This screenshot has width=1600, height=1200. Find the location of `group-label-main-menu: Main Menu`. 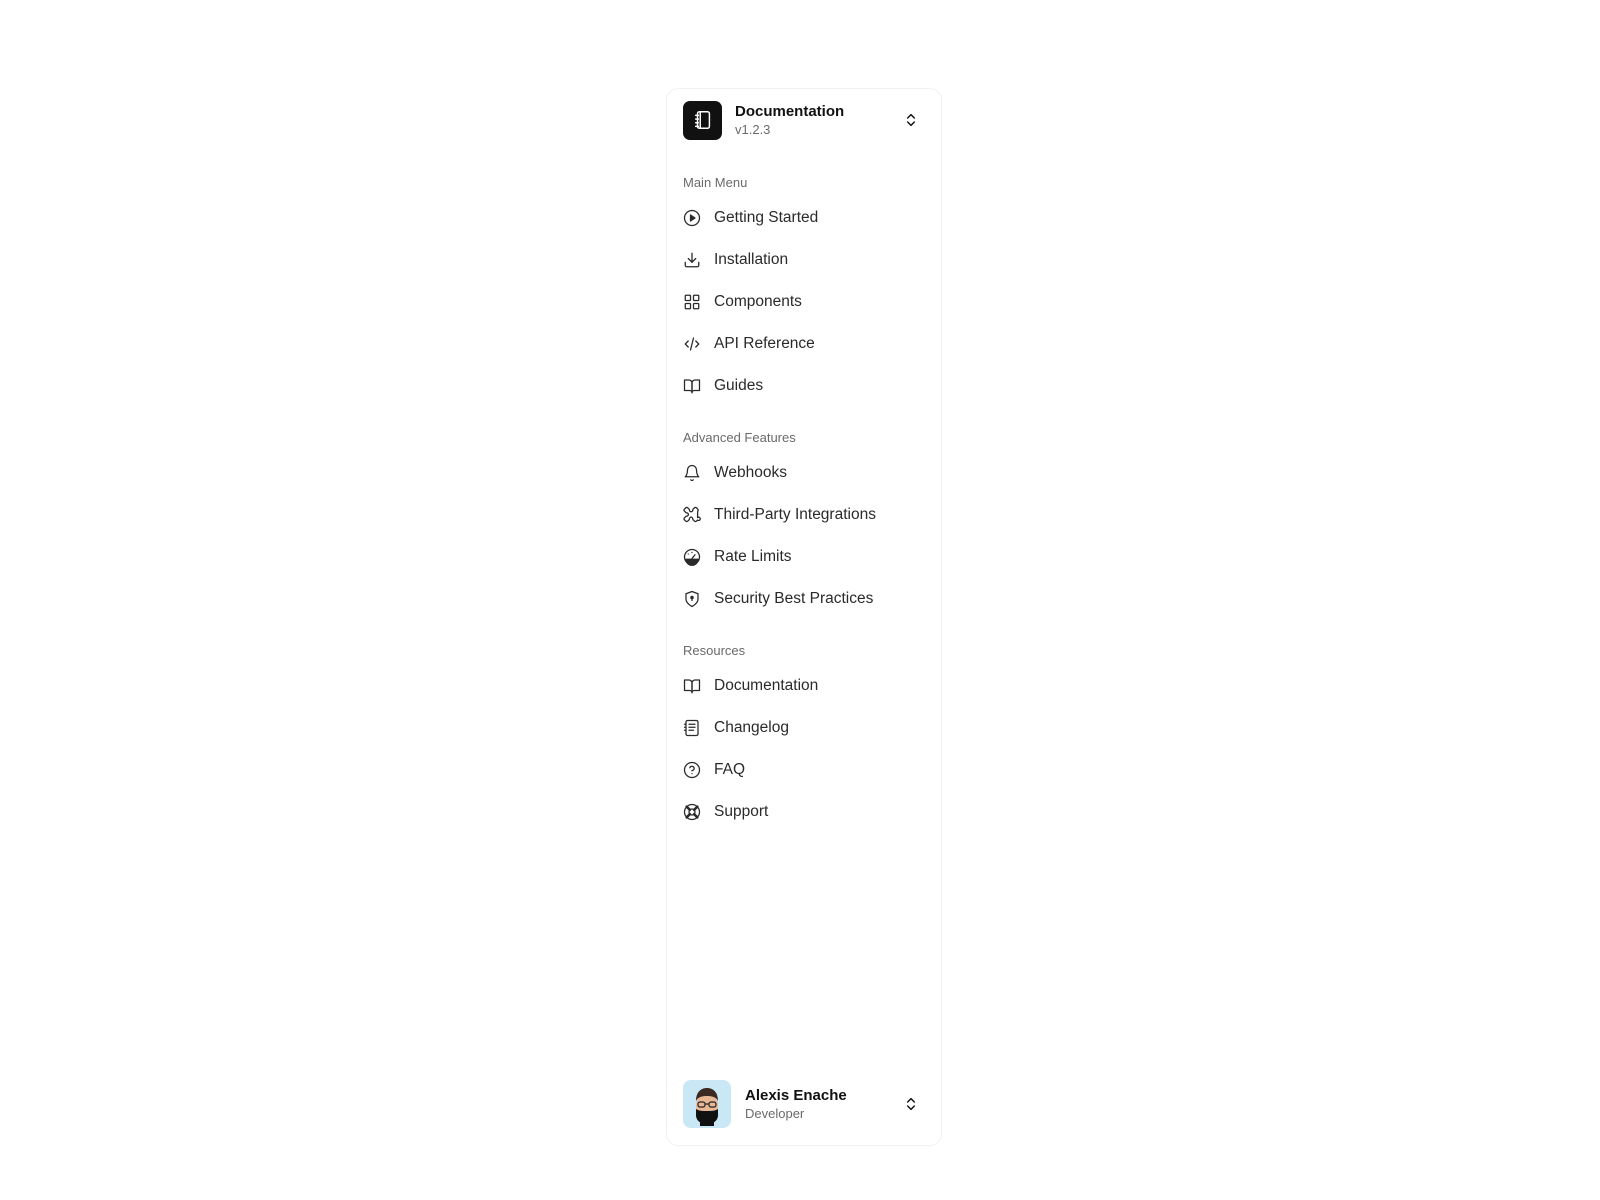

group-label-main-menu: Main Menu is located at coordinates (715, 182).